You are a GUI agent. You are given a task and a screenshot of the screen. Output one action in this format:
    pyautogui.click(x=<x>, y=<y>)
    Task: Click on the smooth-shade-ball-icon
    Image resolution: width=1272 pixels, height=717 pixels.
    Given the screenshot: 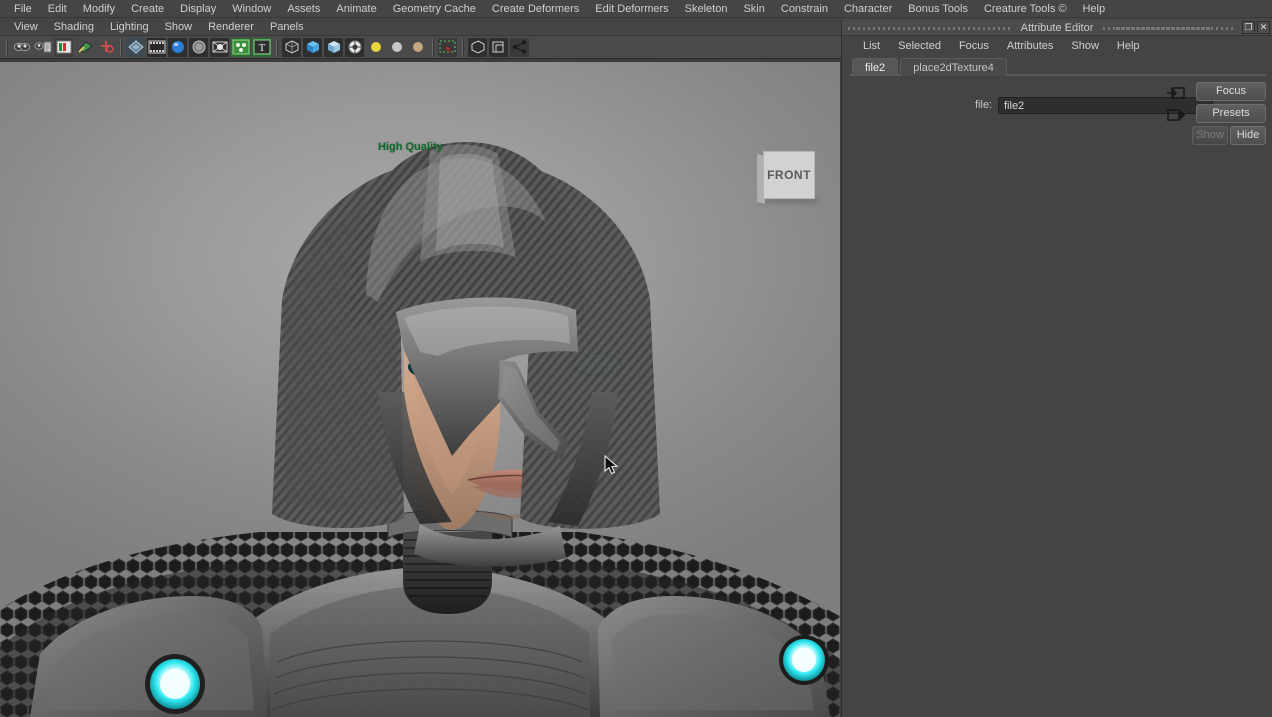 What is the action you would take?
    pyautogui.click(x=354, y=47)
    